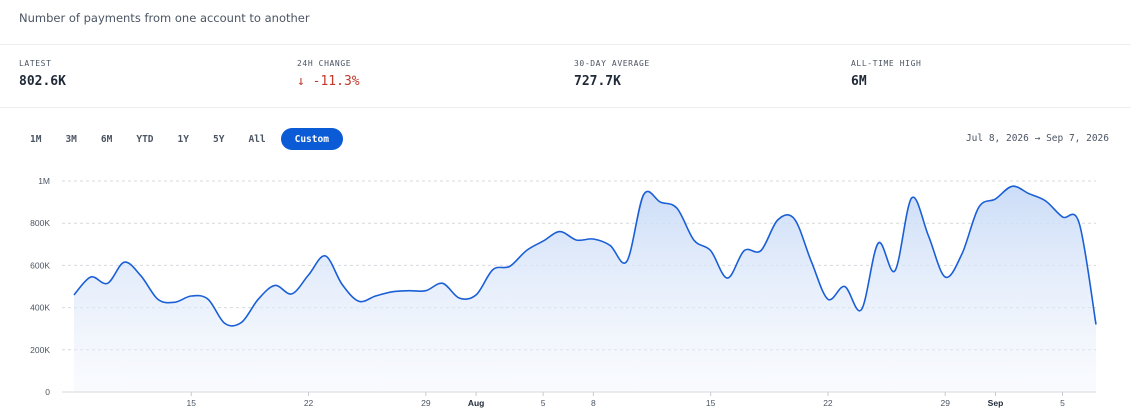 The height and width of the screenshot is (420, 1131). I want to click on x-tick-label: Sep, so click(996, 403).